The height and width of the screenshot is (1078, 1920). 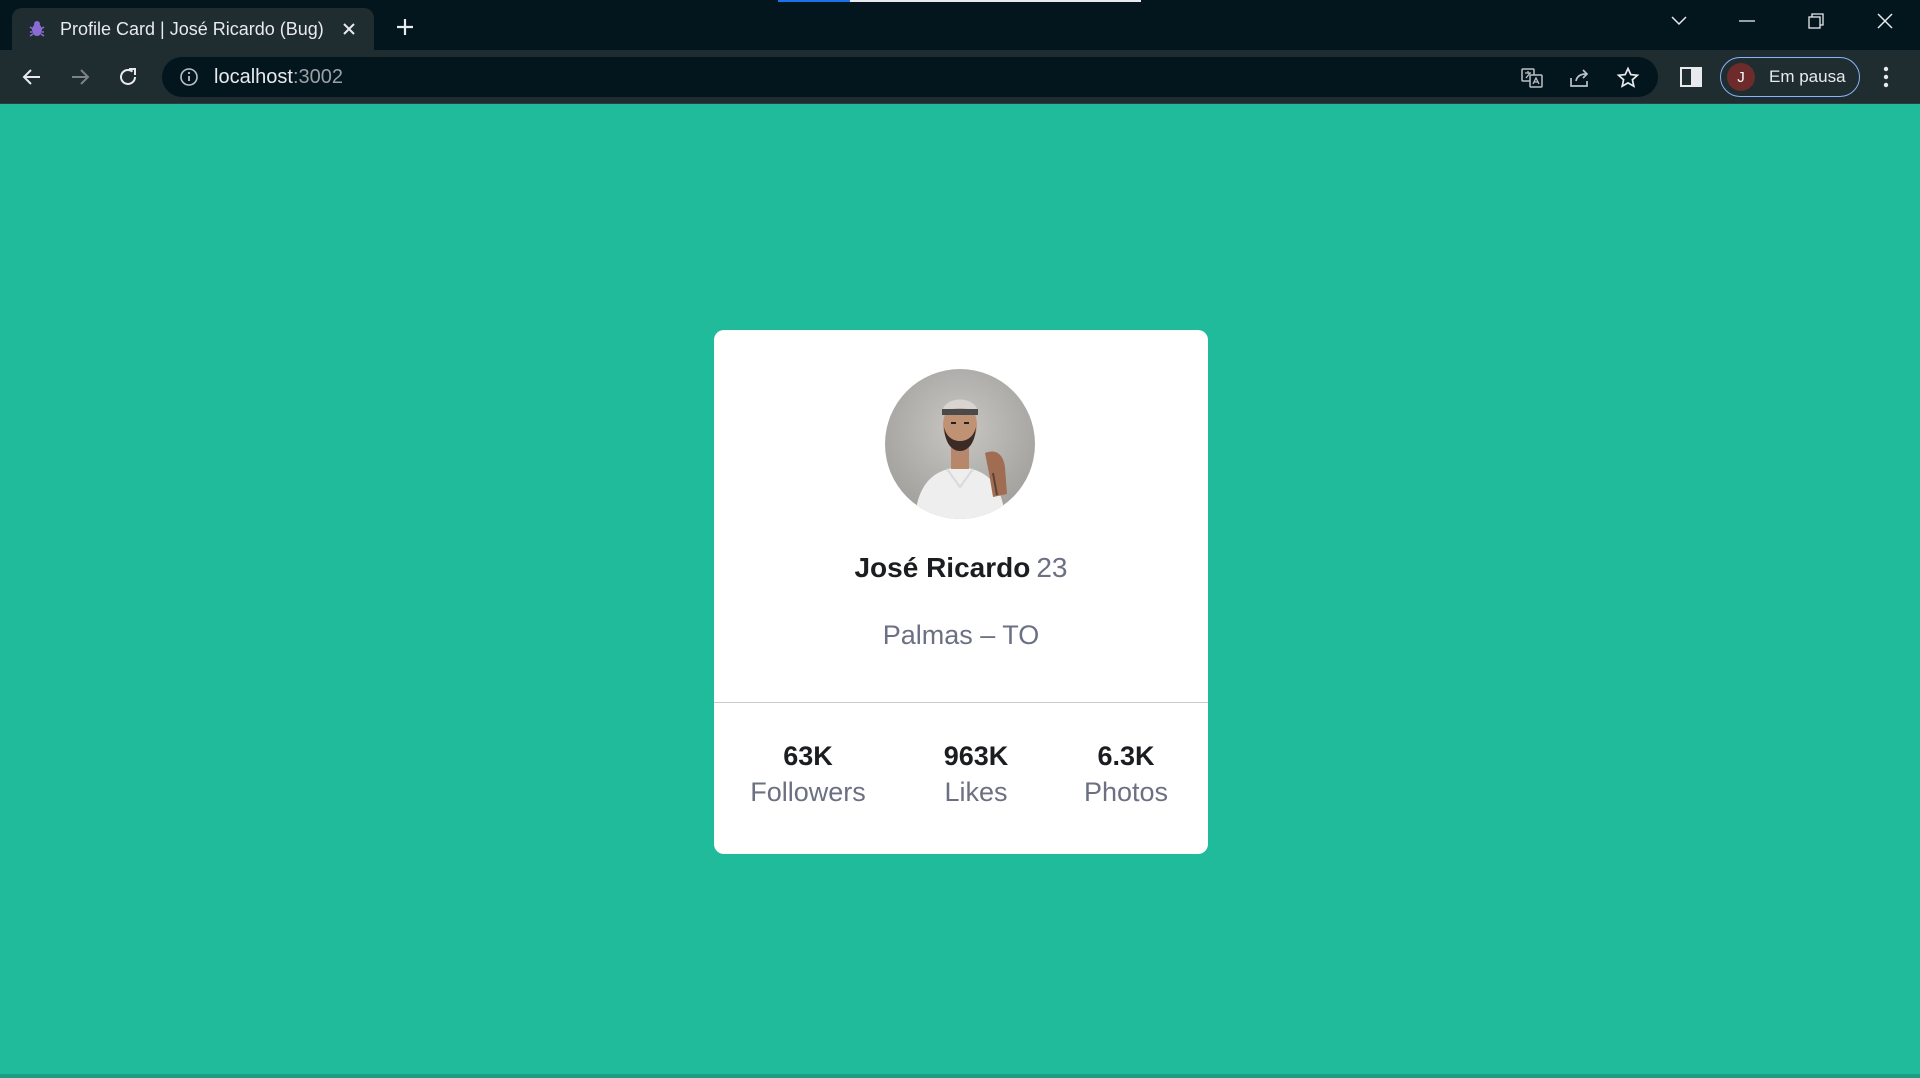 I want to click on stat-label: Likes, so click(x=976, y=792).